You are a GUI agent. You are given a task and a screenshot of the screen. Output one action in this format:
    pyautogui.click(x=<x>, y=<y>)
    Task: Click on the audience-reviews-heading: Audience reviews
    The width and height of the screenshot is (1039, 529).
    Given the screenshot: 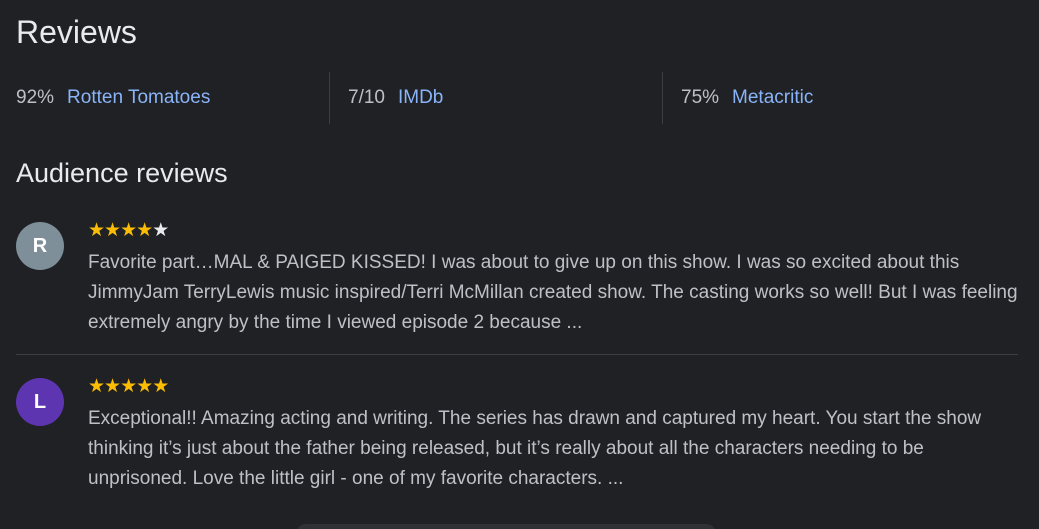 What is the action you would take?
    pyautogui.click(x=122, y=173)
    